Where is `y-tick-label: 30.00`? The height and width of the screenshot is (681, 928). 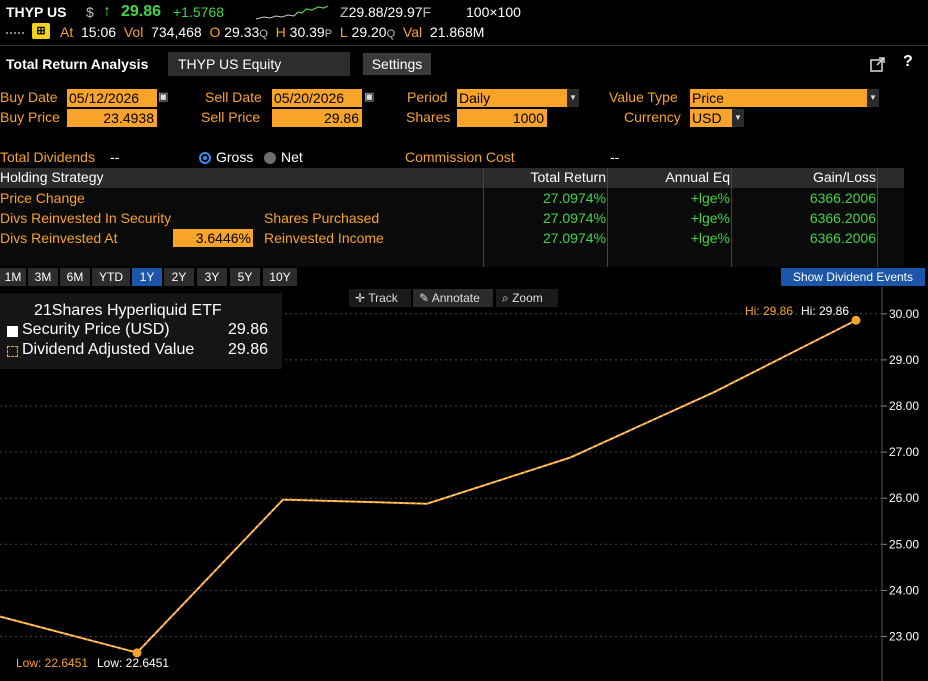 y-tick-label: 30.00 is located at coordinates (904, 314).